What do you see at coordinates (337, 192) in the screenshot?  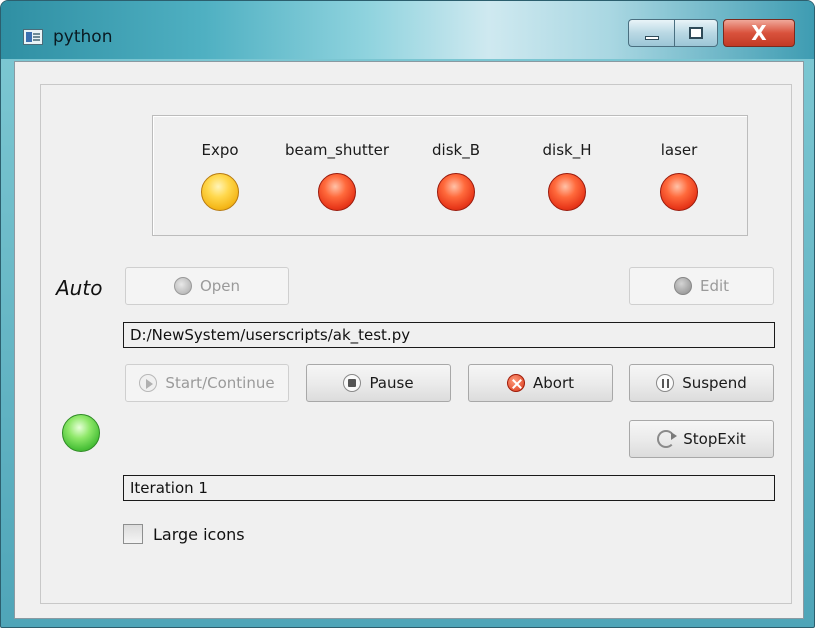 I see `beam-shutter-led-icon` at bounding box center [337, 192].